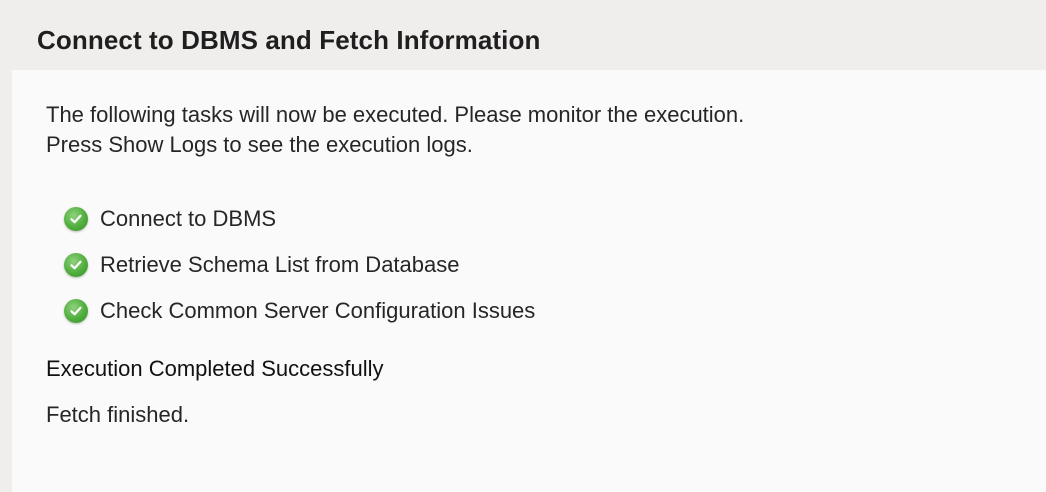 This screenshot has width=1046, height=492. Describe the element at coordinates (289, 40) in the screenshot. I see `page-title: Connect to DBMS and Fetch Information` at that location.